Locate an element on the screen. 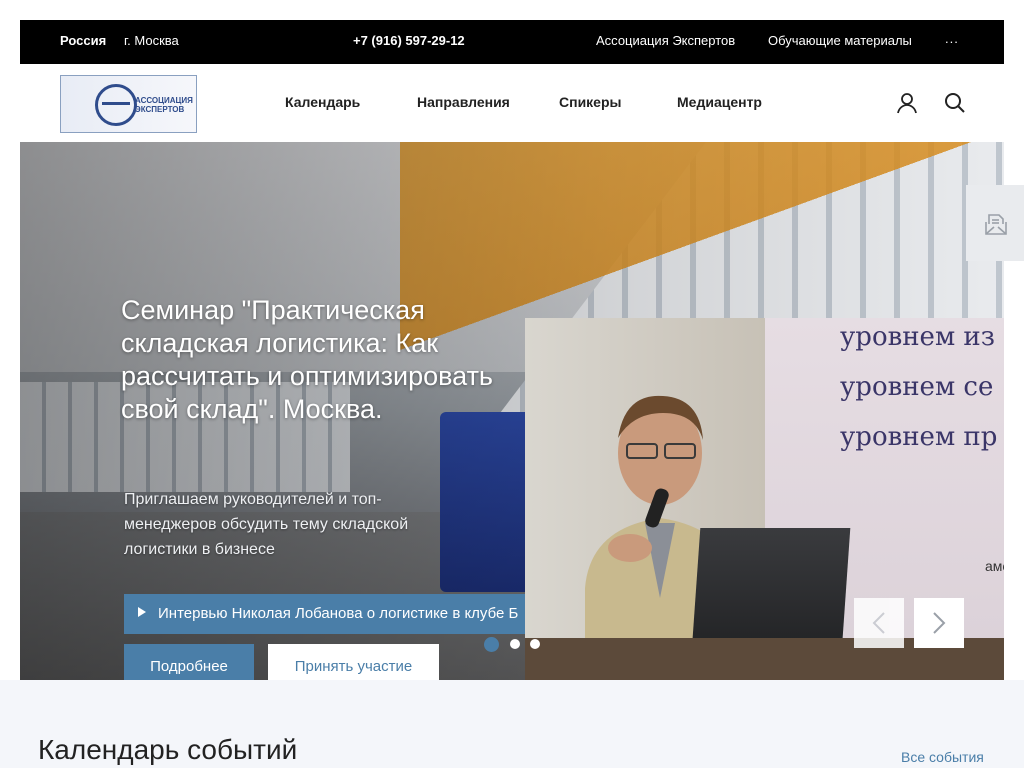 The width and height of the screenshot is (1024, 768). user-icon is located at coordinates (907, 103).